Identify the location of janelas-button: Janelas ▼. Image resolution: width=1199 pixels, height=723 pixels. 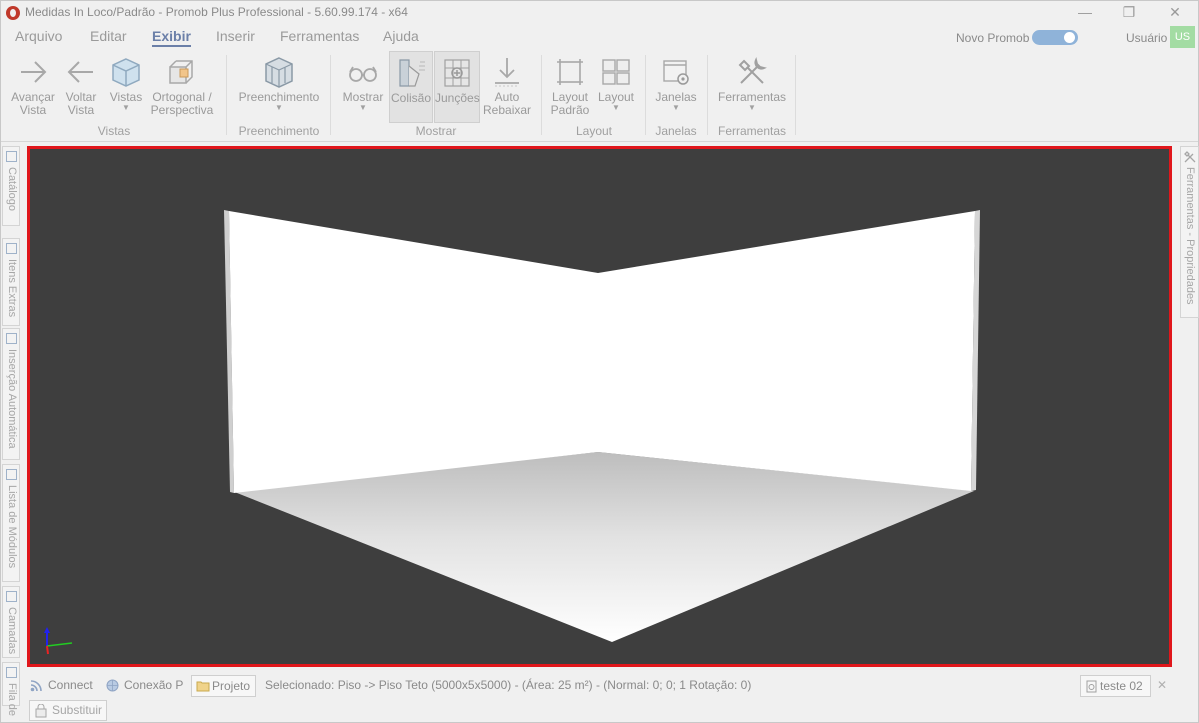
(676, 81).